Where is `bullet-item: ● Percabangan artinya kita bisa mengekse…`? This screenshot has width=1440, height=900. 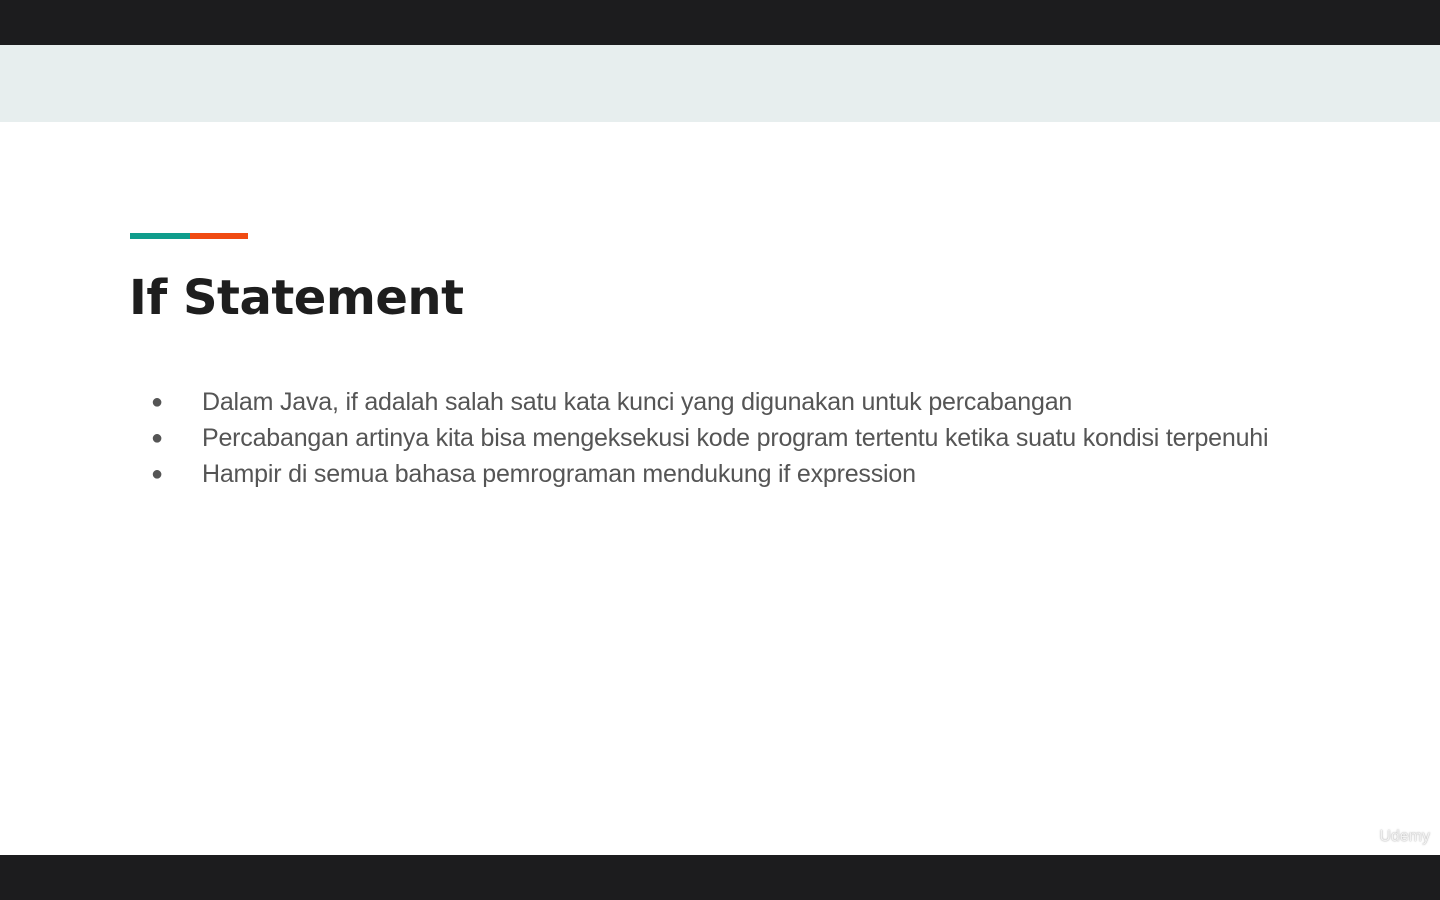 bullet-item: ● Percabangan artinya kita bisa mengekse… is located at coordinates (709, 438).